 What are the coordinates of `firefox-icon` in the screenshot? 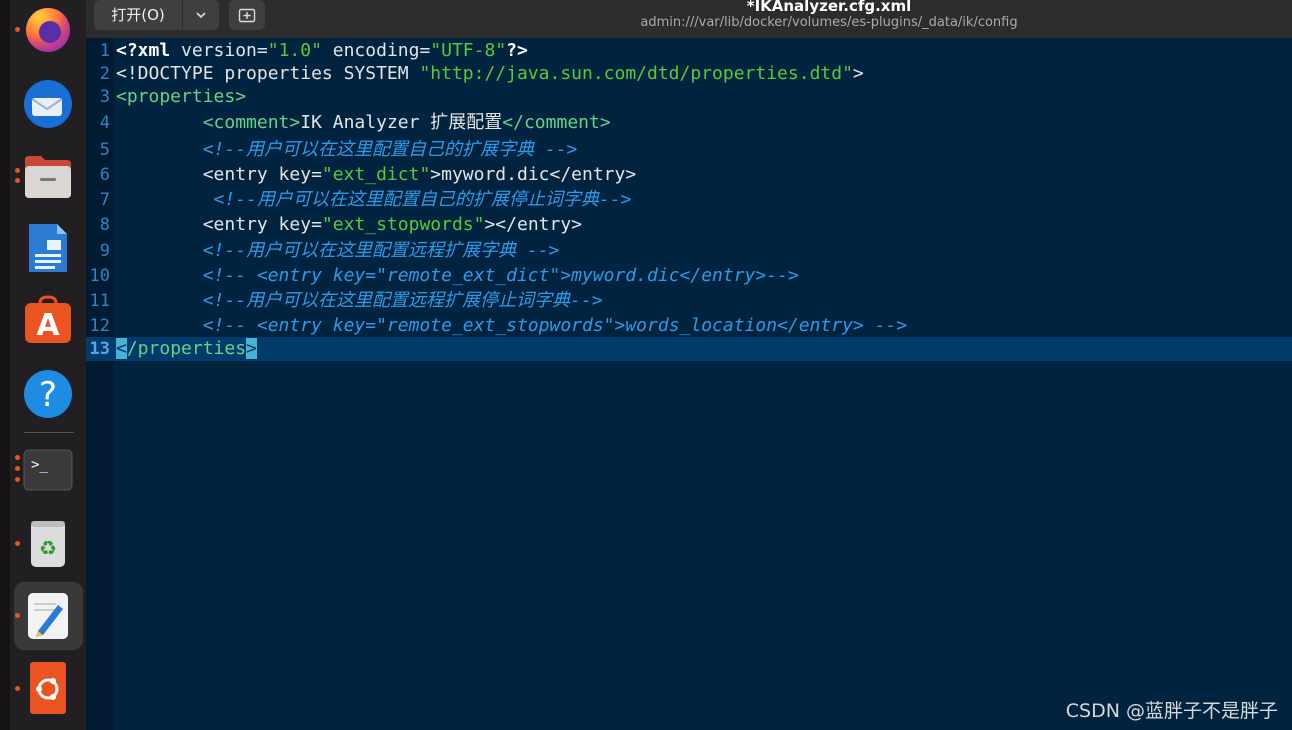 It's located at (48, 30).